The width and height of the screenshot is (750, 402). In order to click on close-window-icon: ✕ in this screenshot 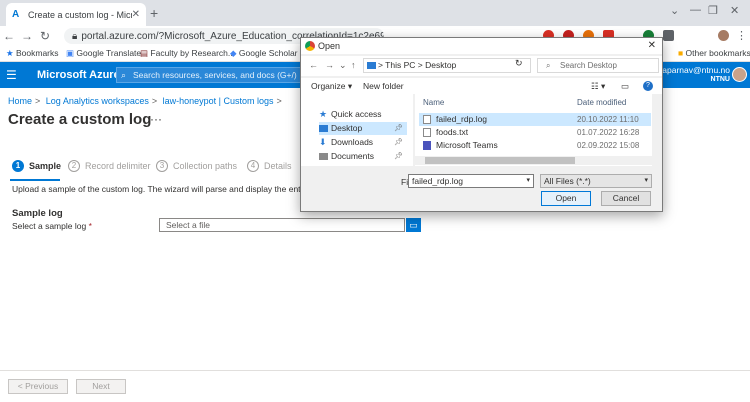, I will do `click(734, 10)`.